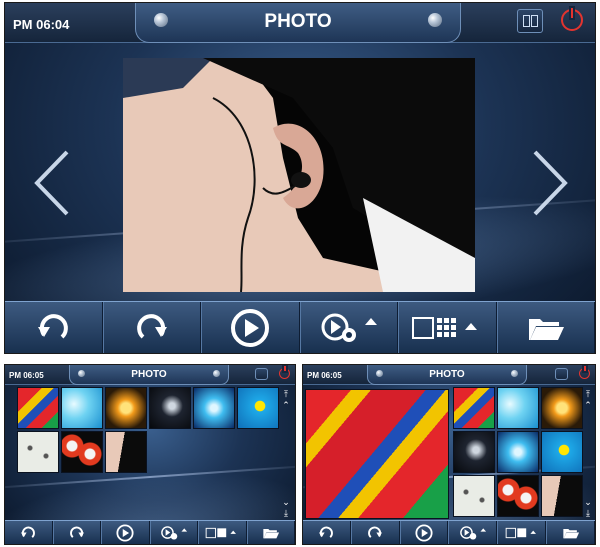 Image resolution: width=600 pixels, height=547 pixels. Describe the element at coordinates (377, 454) in the screenshot. I see `selected-photo-preview` at that location.